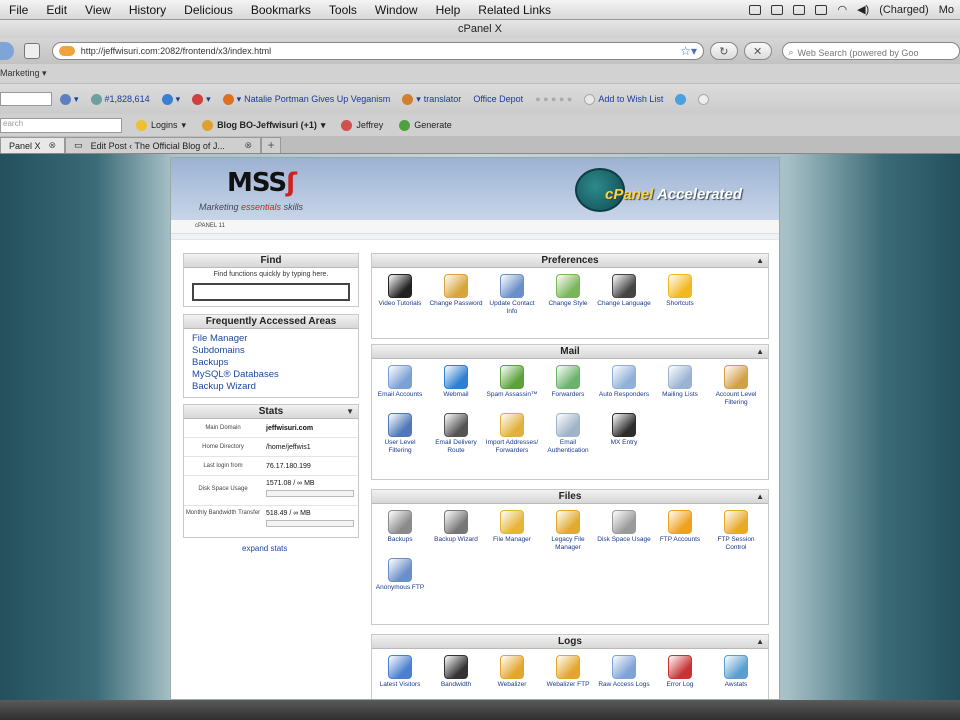 The image size is (960, 720). I want to click on toolbar-rating: ● ● ● ● ●, so click(553, 99).